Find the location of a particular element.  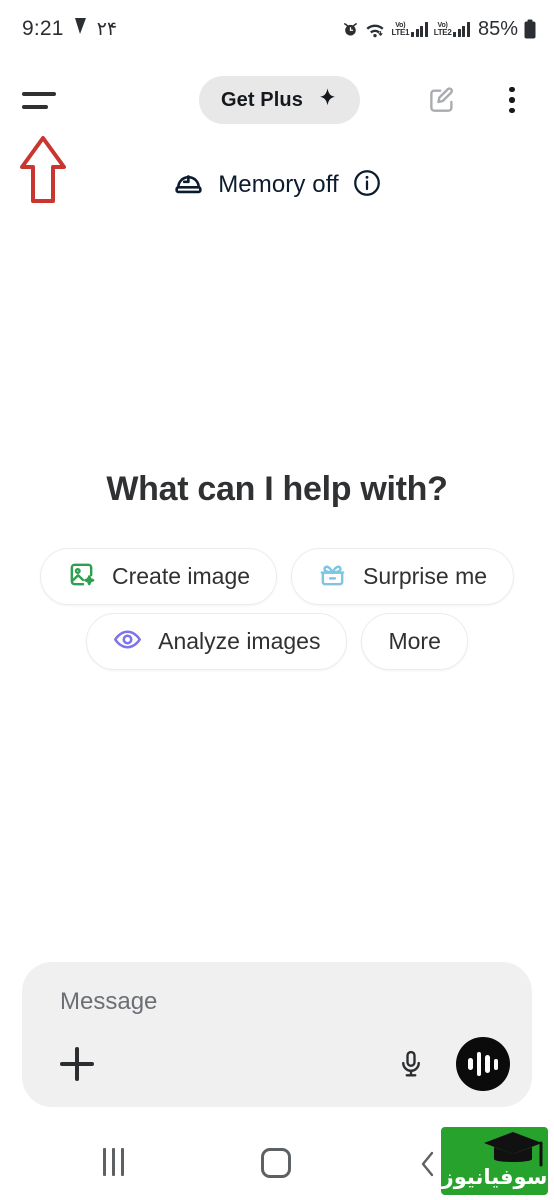

voice-waveform-icon is located at coordinates (483, 1064).